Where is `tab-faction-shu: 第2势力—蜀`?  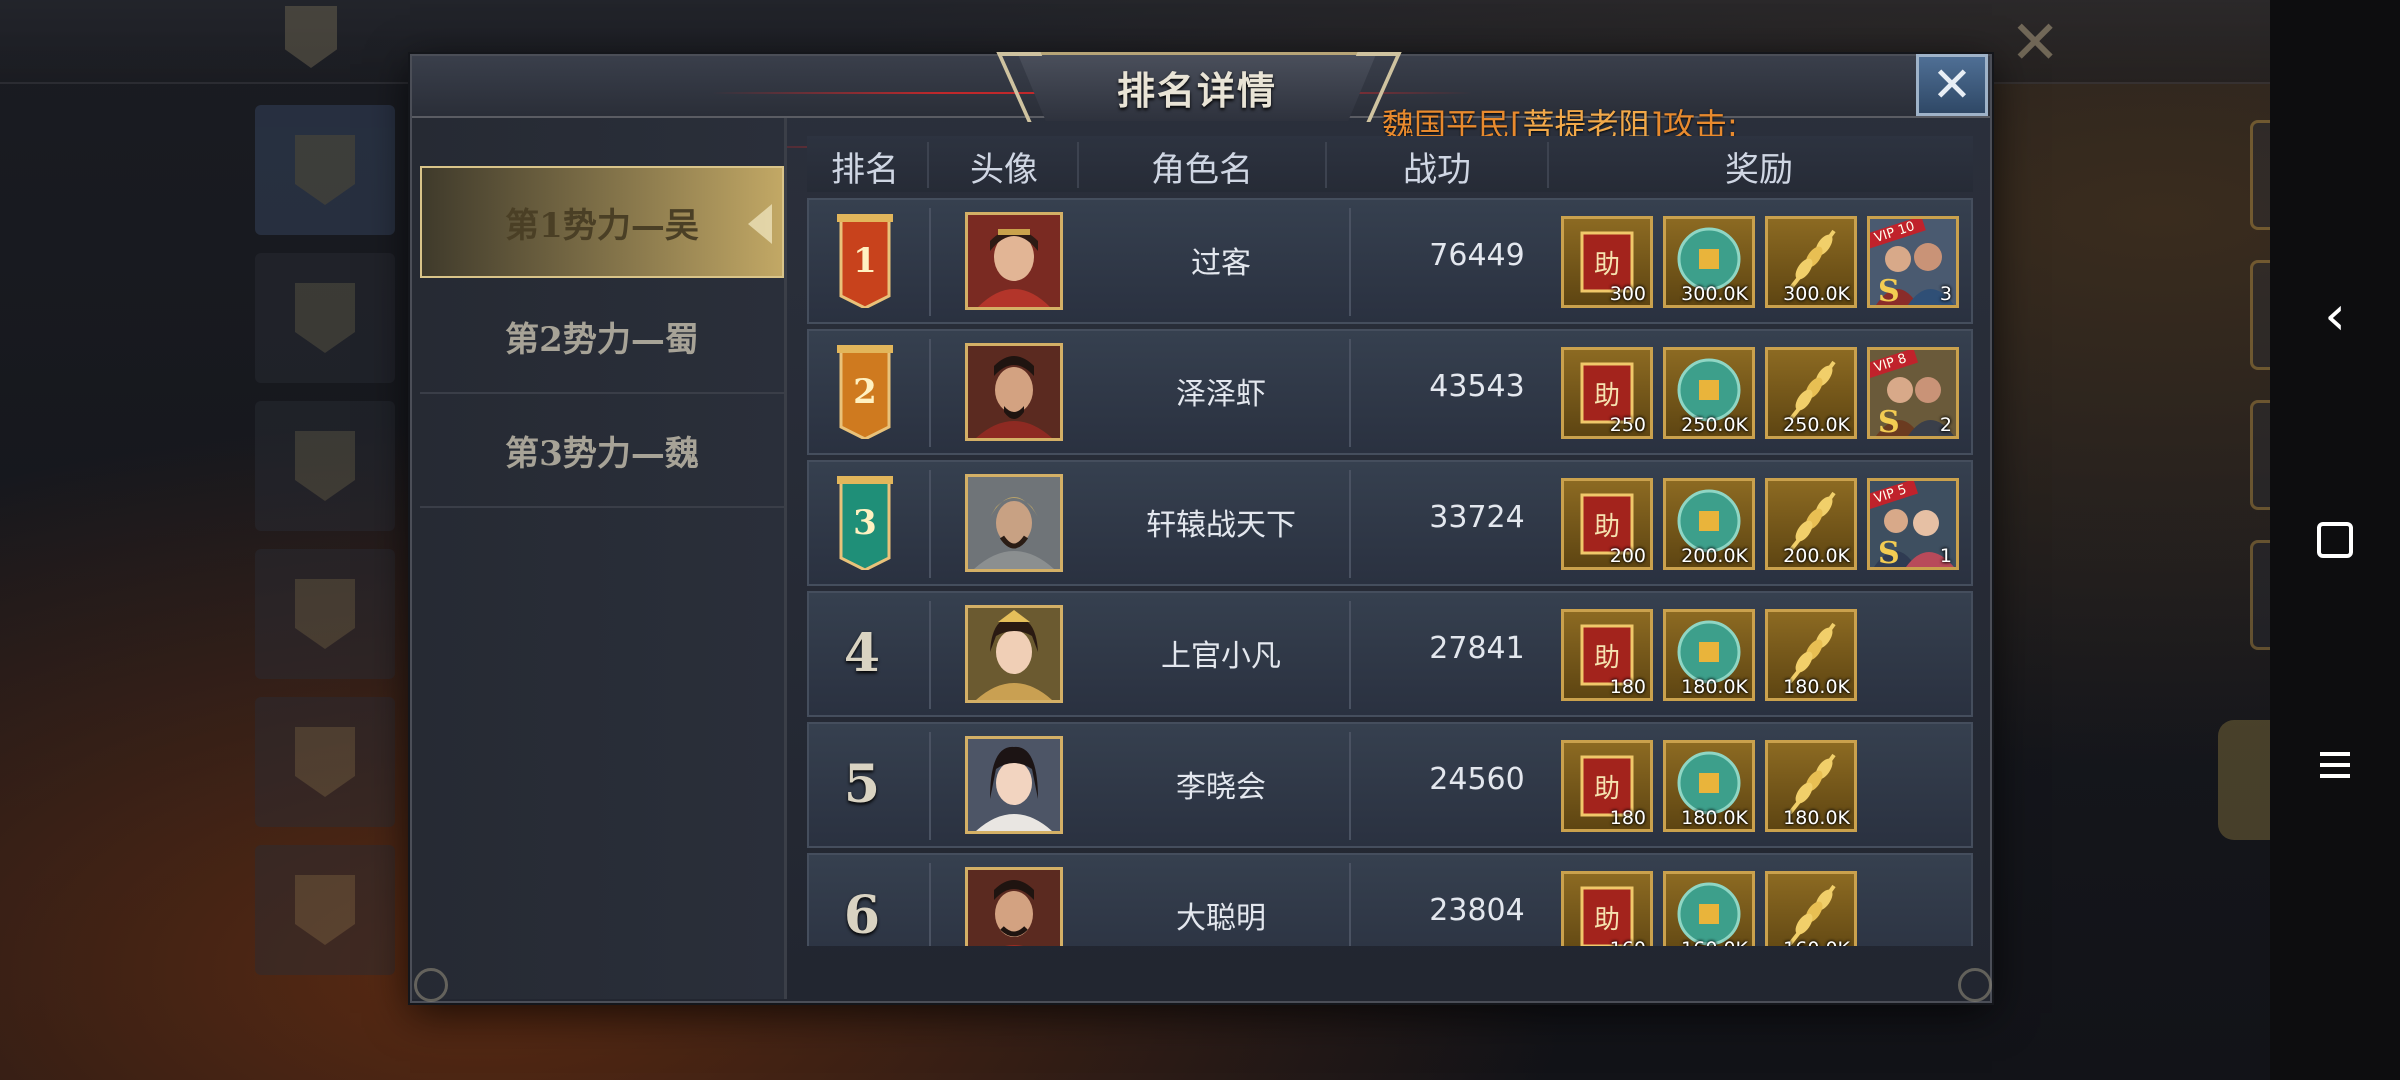
tab-faction-shu: 第2势力—蜀 is located at coordinates (602, 337).